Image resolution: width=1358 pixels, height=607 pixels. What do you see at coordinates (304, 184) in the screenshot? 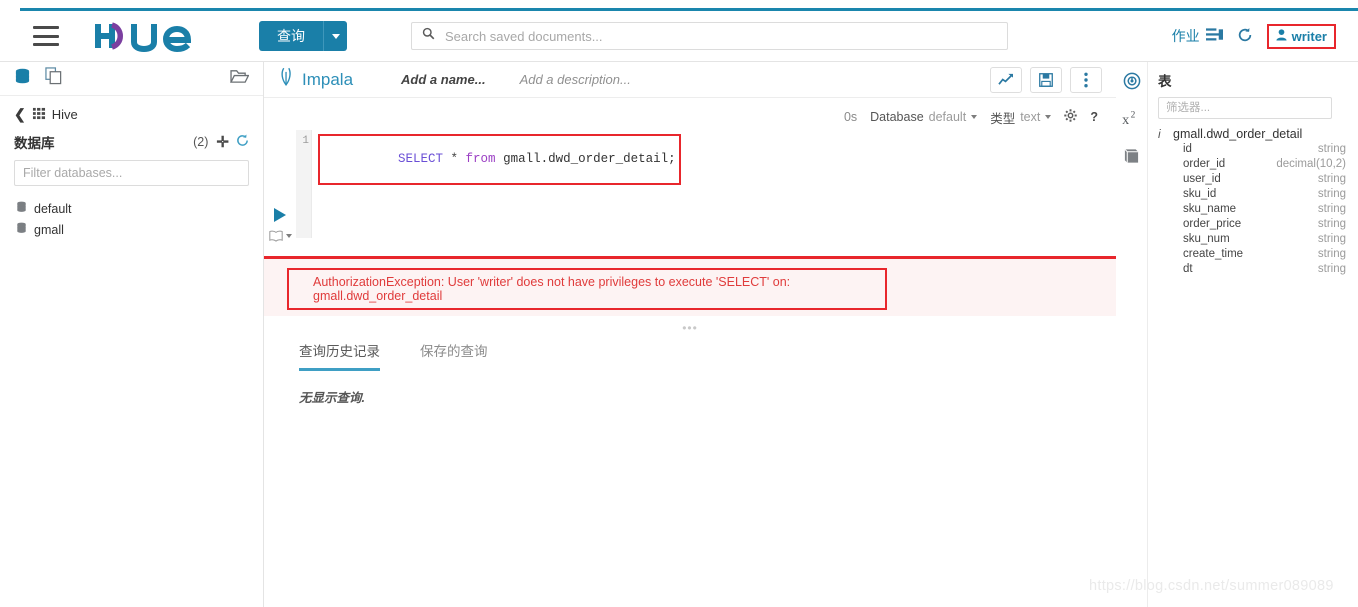
I see `code-line-numbers: 1` at bounding box center [304, 184].